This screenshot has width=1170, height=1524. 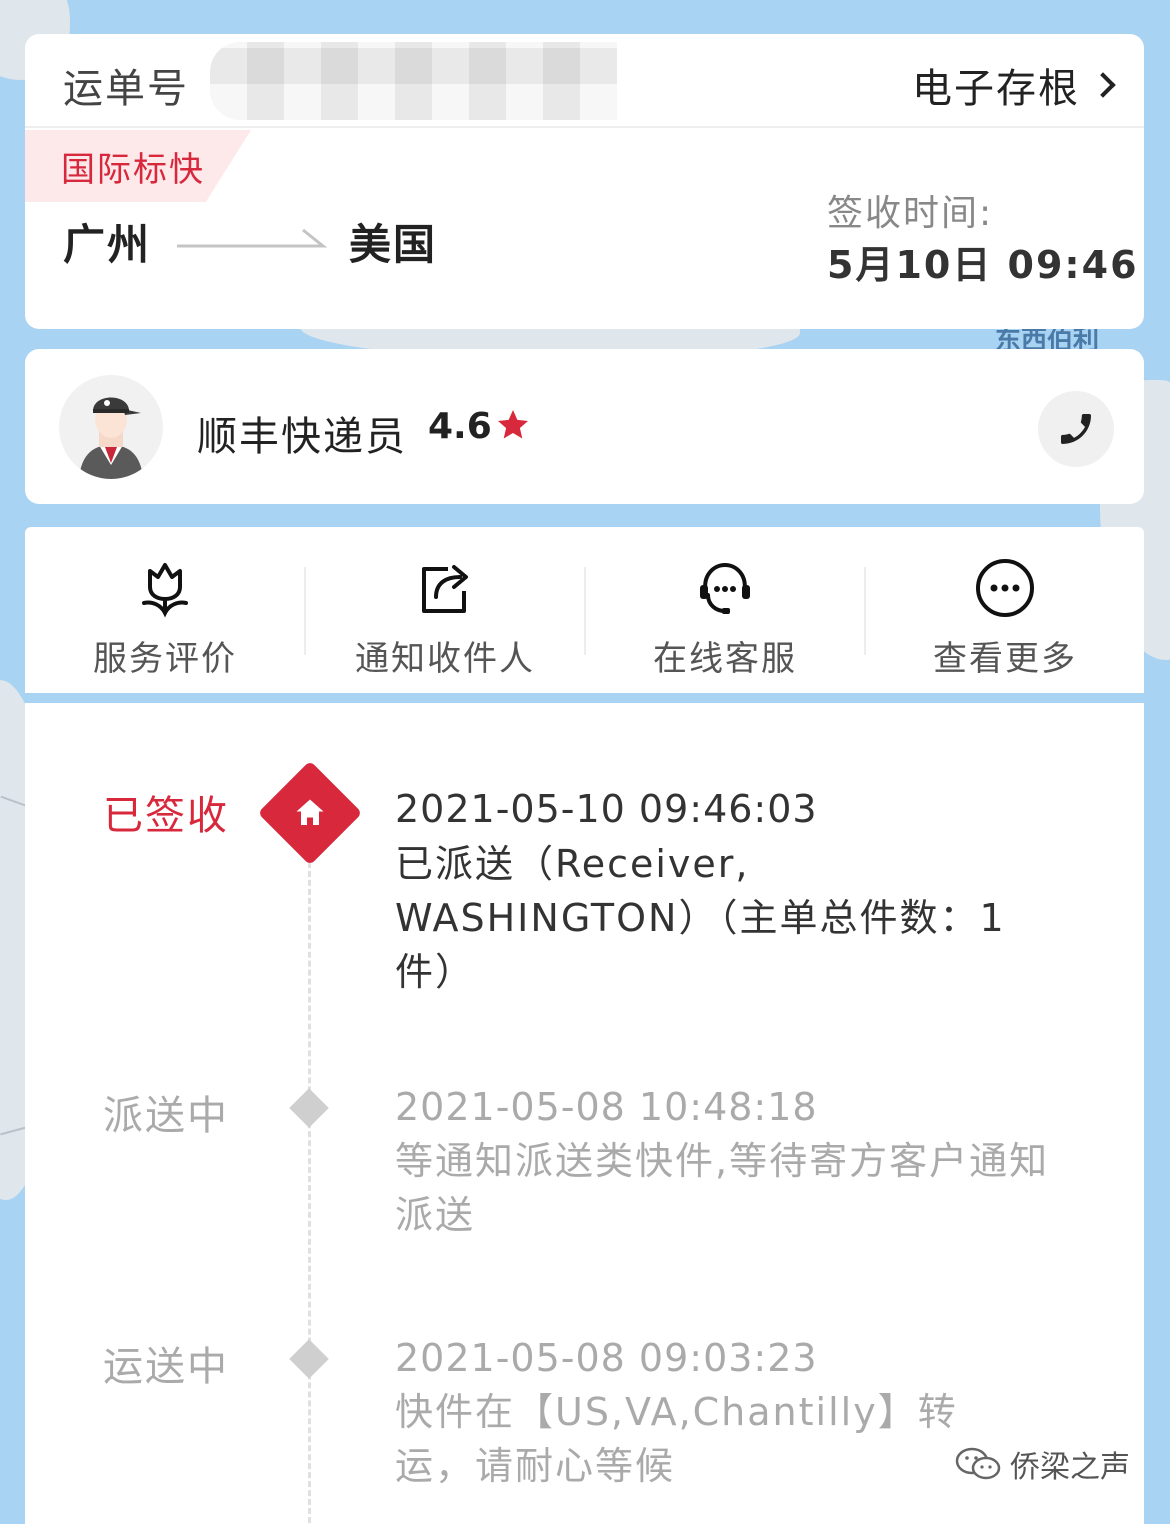 I want to click on origin-city: 广州, so click(x=107, y=244).